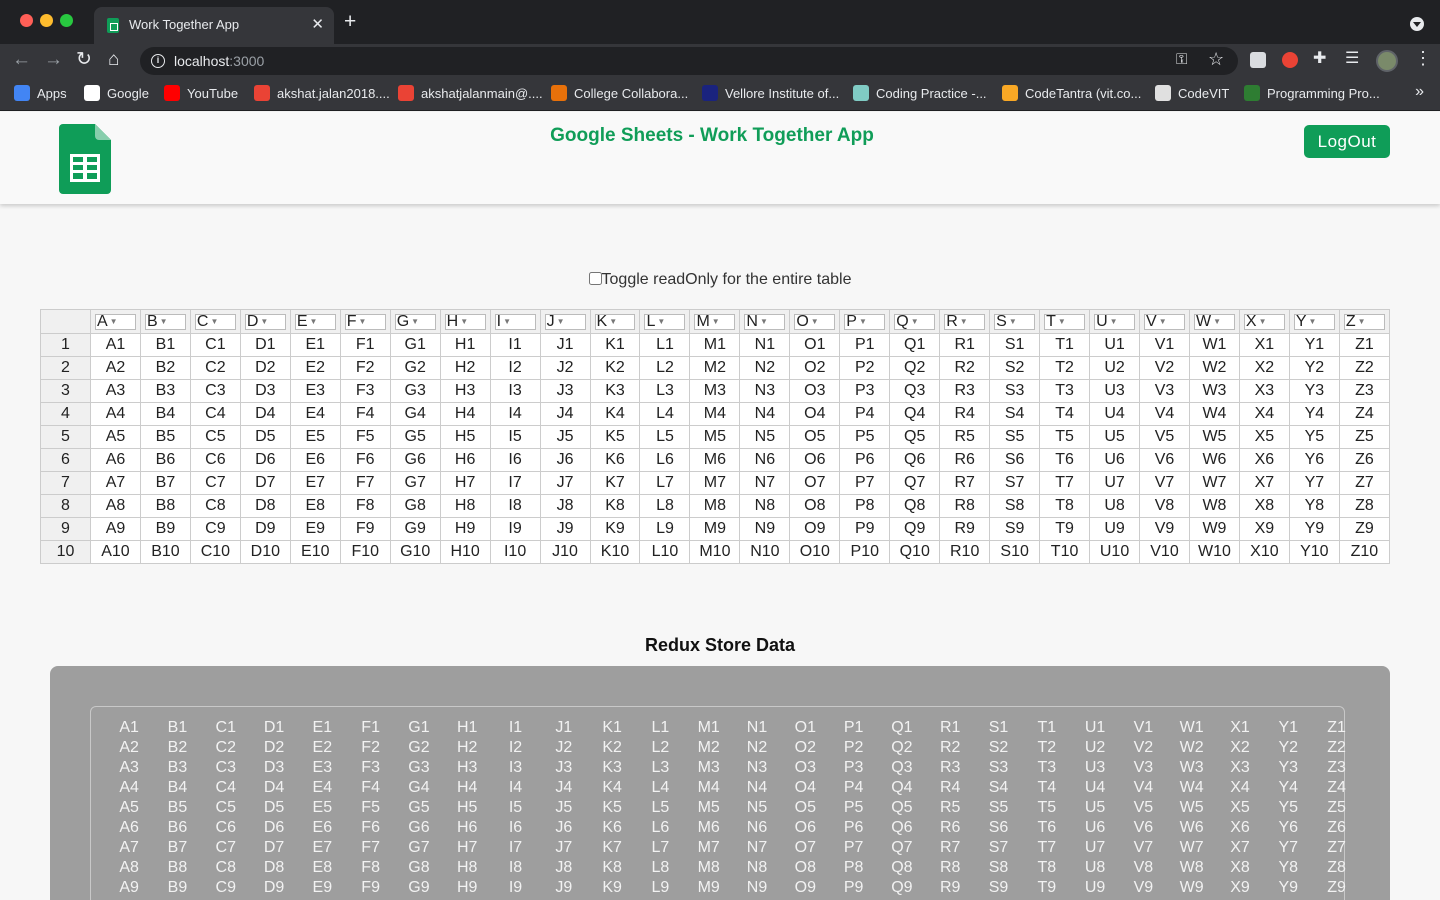 The height and width of the screenshot is (900, 1440). Describe the element at coordinates (615, 552) in the screenshot. I see `table-cell: K10` at that location.